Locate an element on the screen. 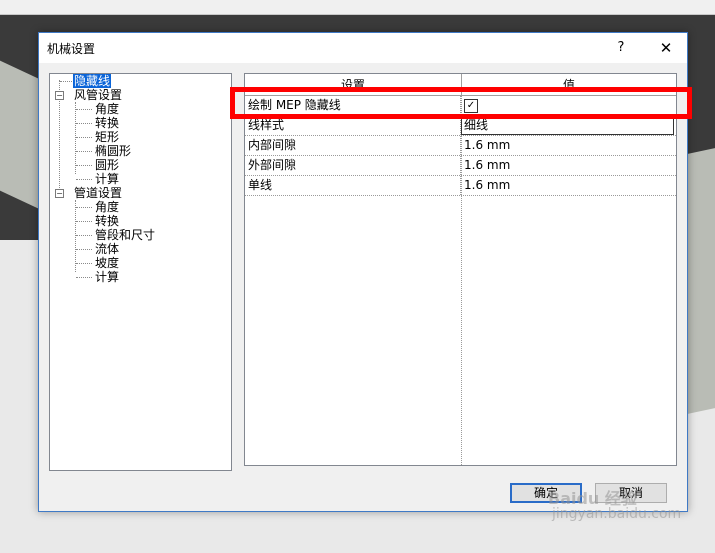  grid-row-line-style: 线样式 细线 is located at coordinates (460, 126).